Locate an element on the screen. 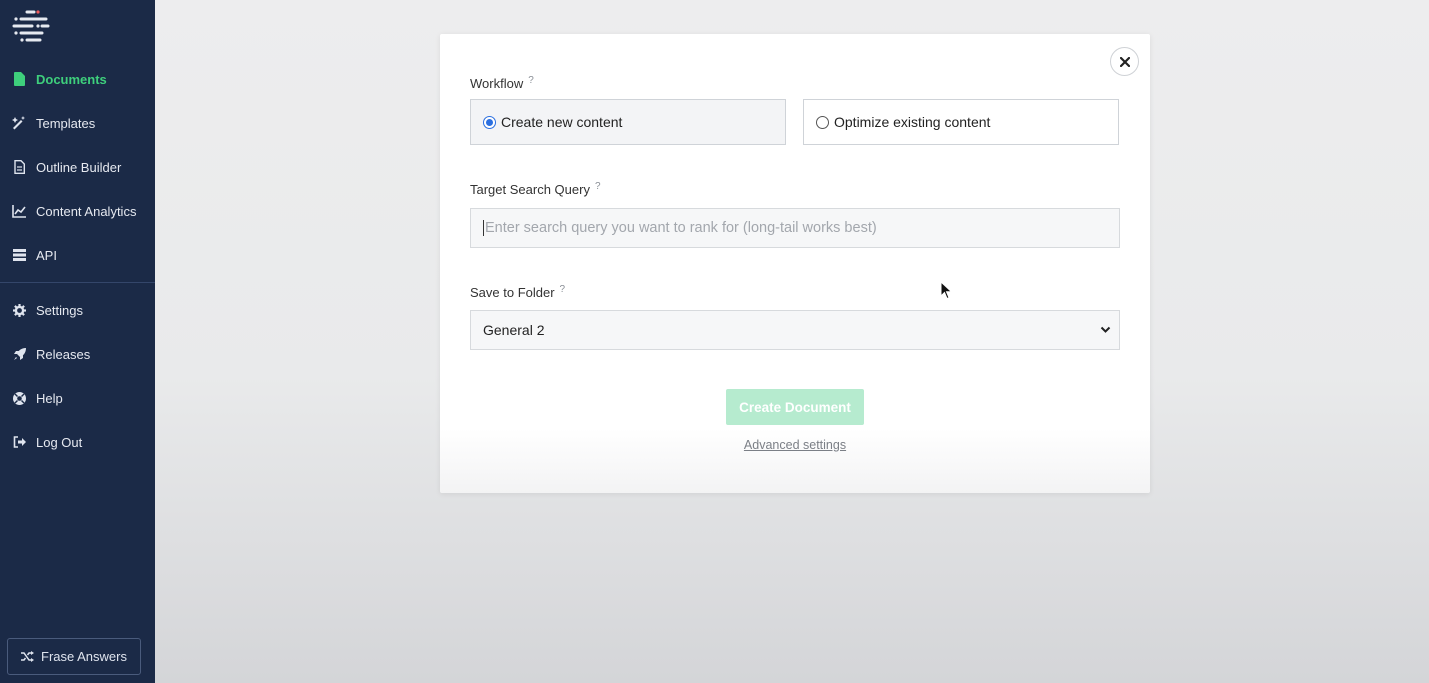 The height and width of the screenshot is (683, 1429). workflow-option-label: Create new content is located at coordinates (562, 122).